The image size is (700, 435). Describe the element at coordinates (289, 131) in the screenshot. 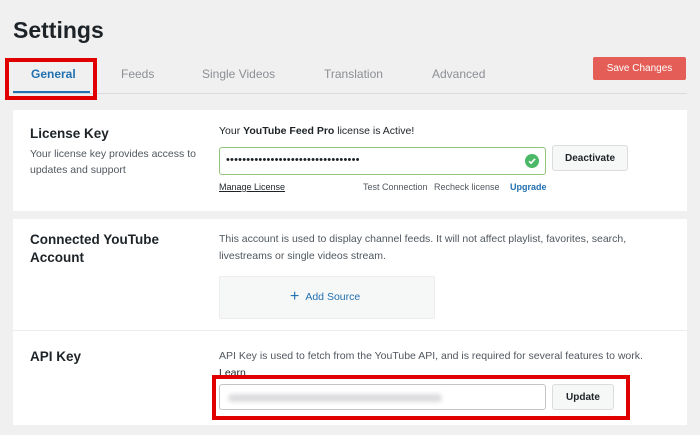

I see `license-product-name: YouTube Feed Pro` at that location.